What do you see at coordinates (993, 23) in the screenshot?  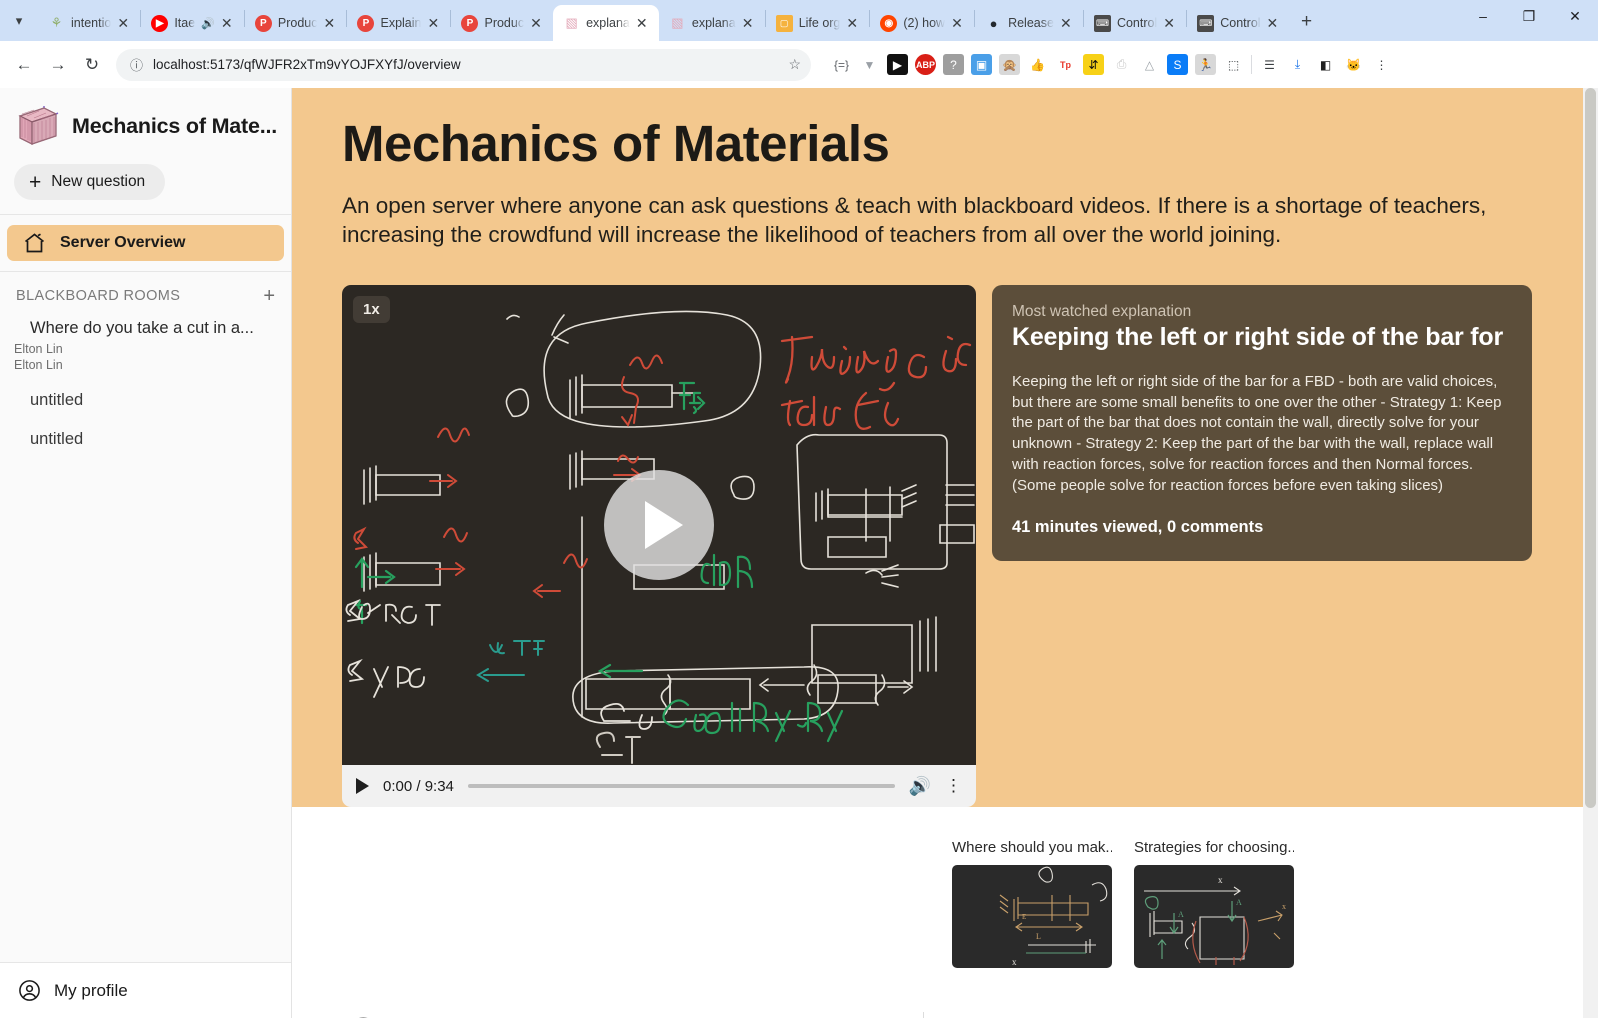 I see `github-icon: ●` at bounding box center [993, 23].